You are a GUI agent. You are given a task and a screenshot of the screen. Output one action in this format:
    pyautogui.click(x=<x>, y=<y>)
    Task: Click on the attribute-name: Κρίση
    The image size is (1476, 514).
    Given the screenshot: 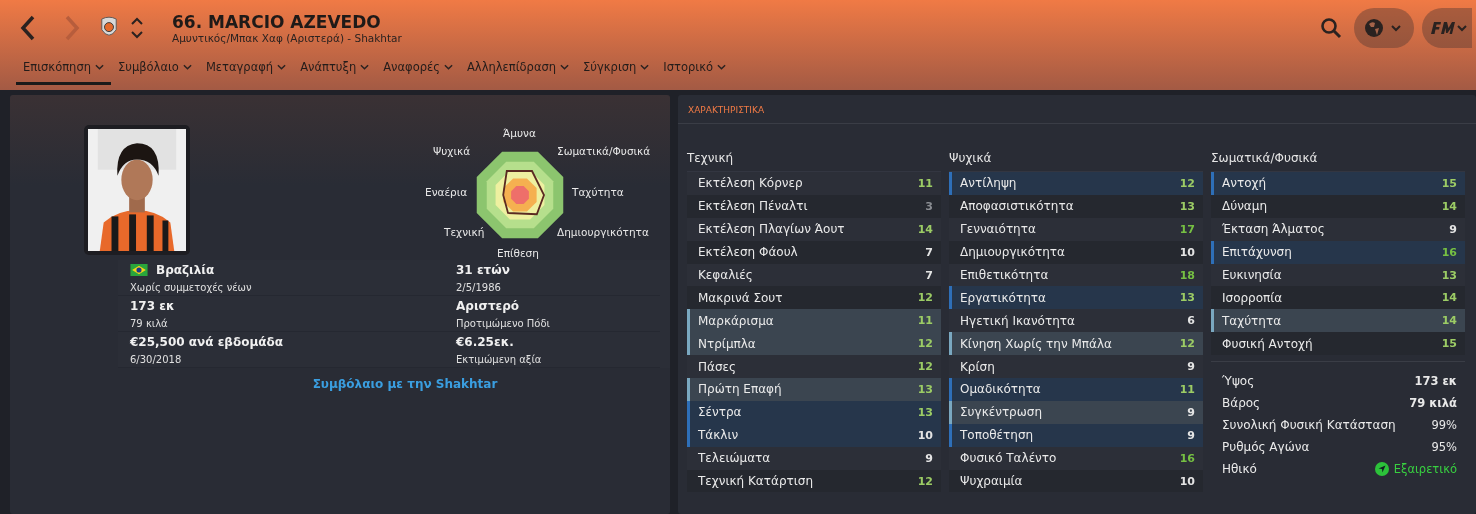 What is the action you would take?
    pyautogui.click(x=977, y=366)
    